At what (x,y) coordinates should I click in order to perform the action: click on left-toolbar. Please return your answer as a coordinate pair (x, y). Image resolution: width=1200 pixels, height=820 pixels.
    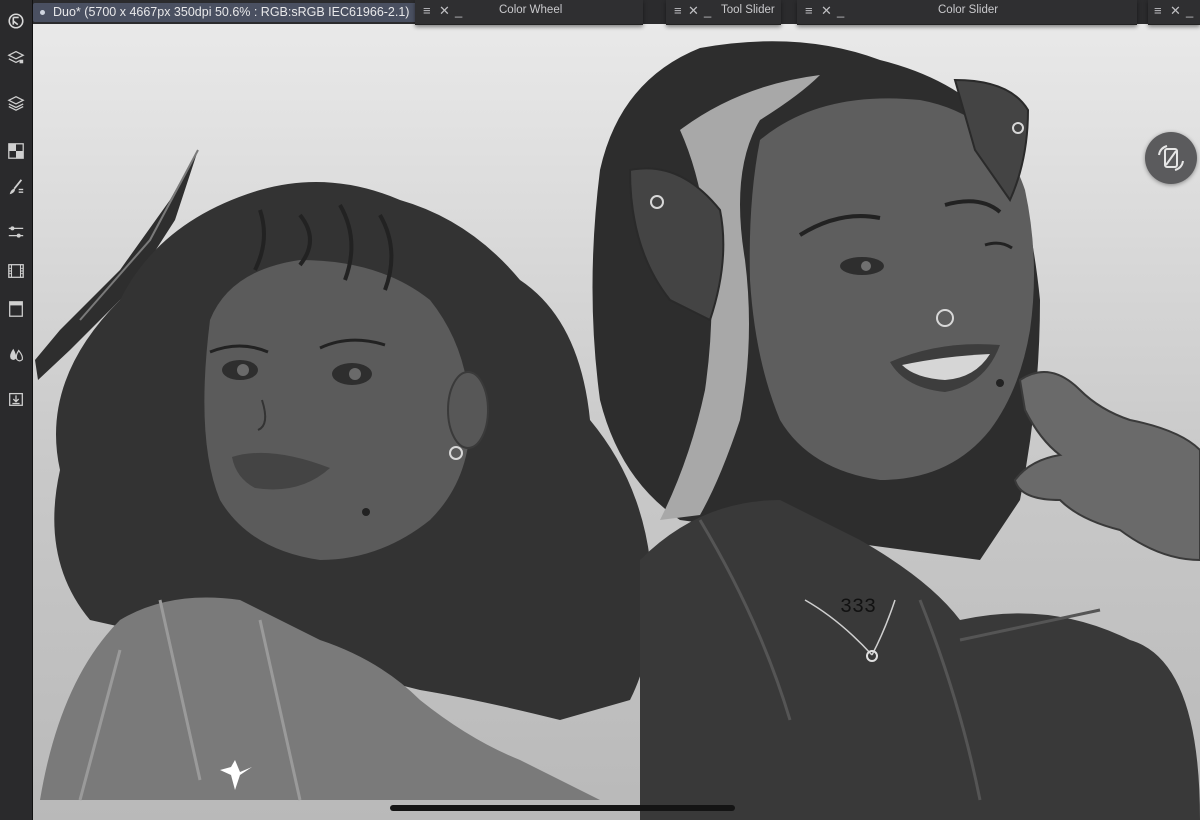
    Looking at the image, I should click on (16, 410).